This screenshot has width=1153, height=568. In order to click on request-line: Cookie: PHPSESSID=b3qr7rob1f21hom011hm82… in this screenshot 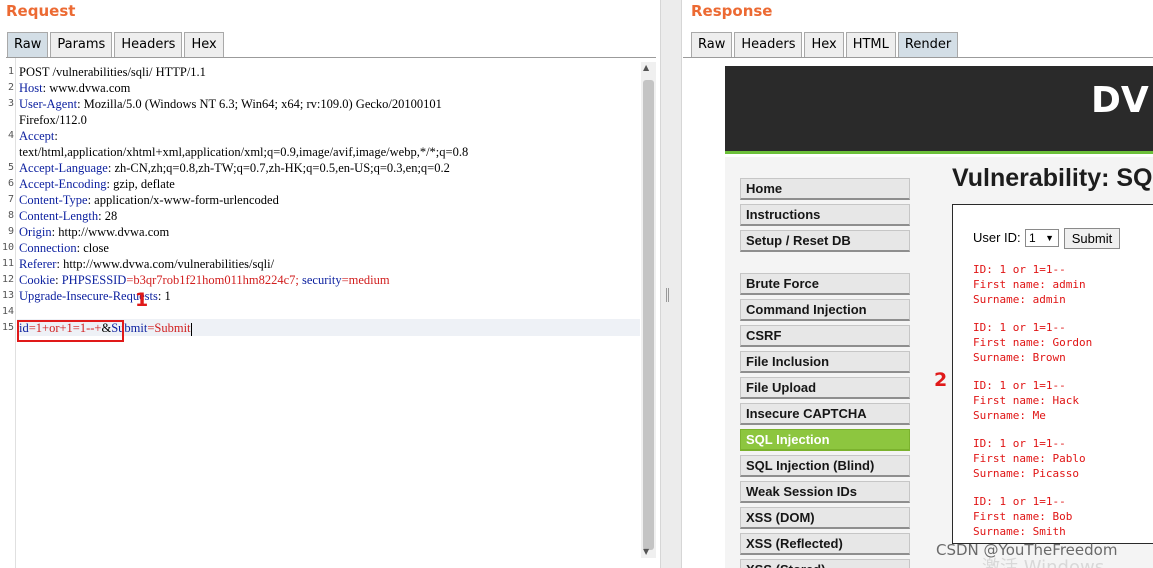, I will do `click(204, 280)`.